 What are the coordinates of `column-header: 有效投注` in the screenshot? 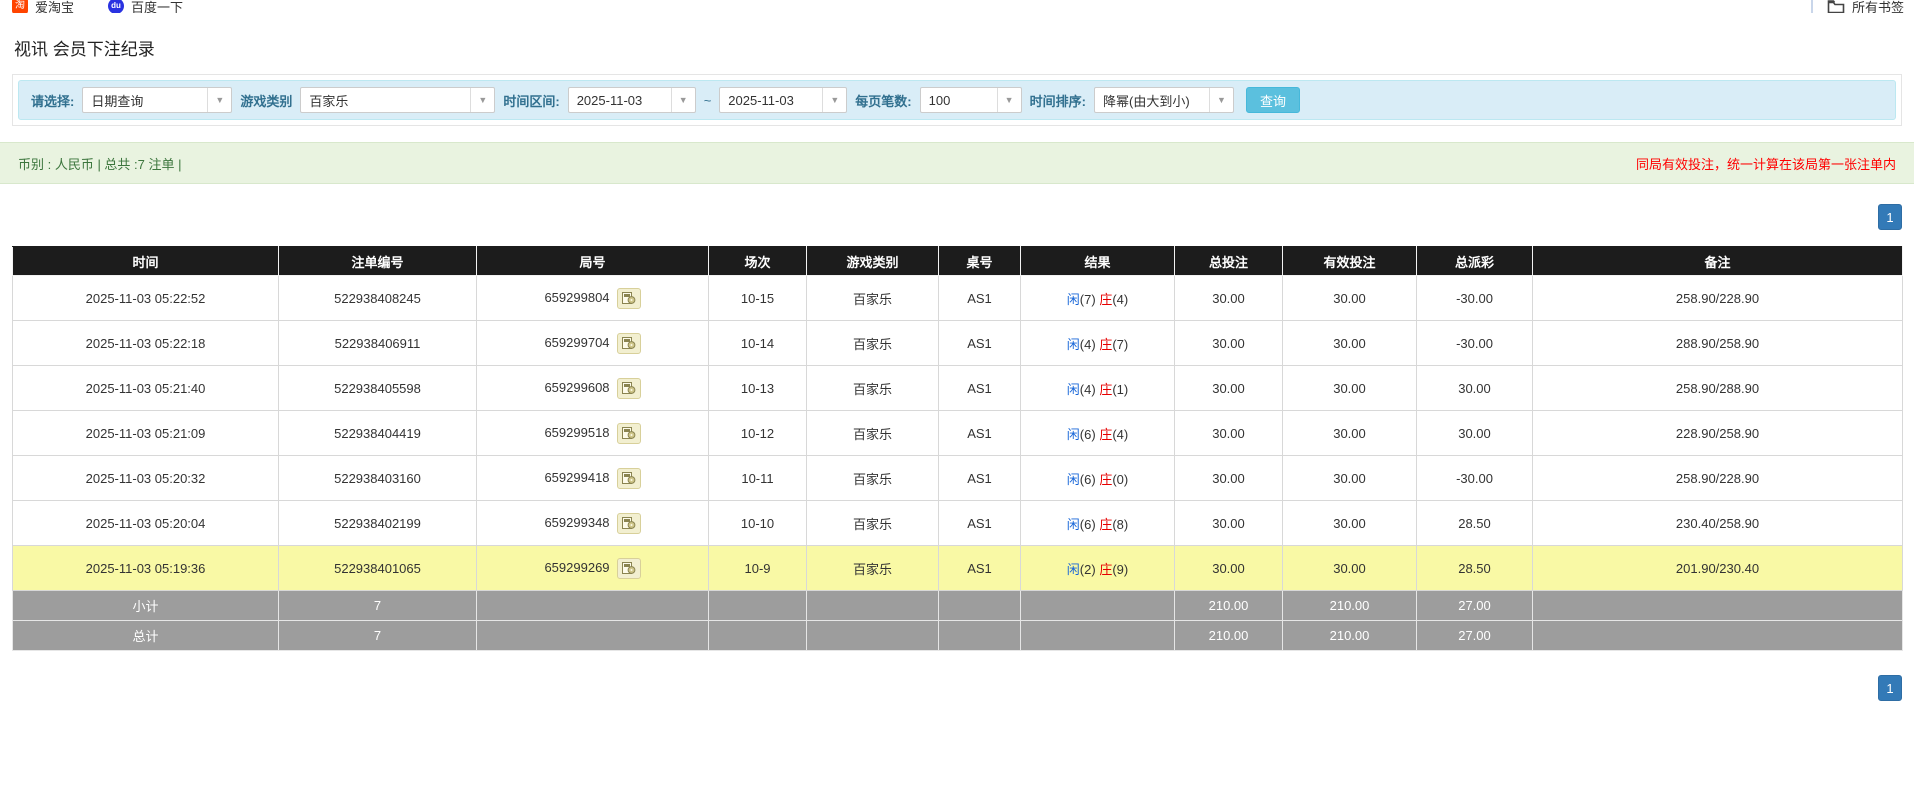 It's located at (1349, 261).